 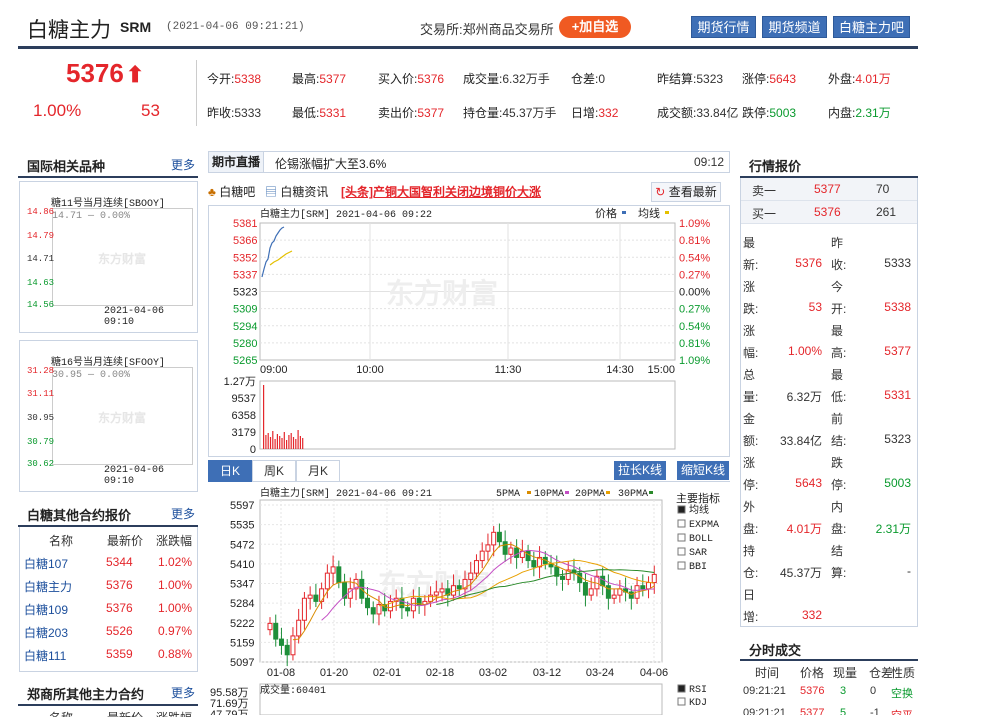 What do you see at coordinates (183, 692) in the screenshot?
I see `zce-more-link: 更多` at bounding box center [183, 692].